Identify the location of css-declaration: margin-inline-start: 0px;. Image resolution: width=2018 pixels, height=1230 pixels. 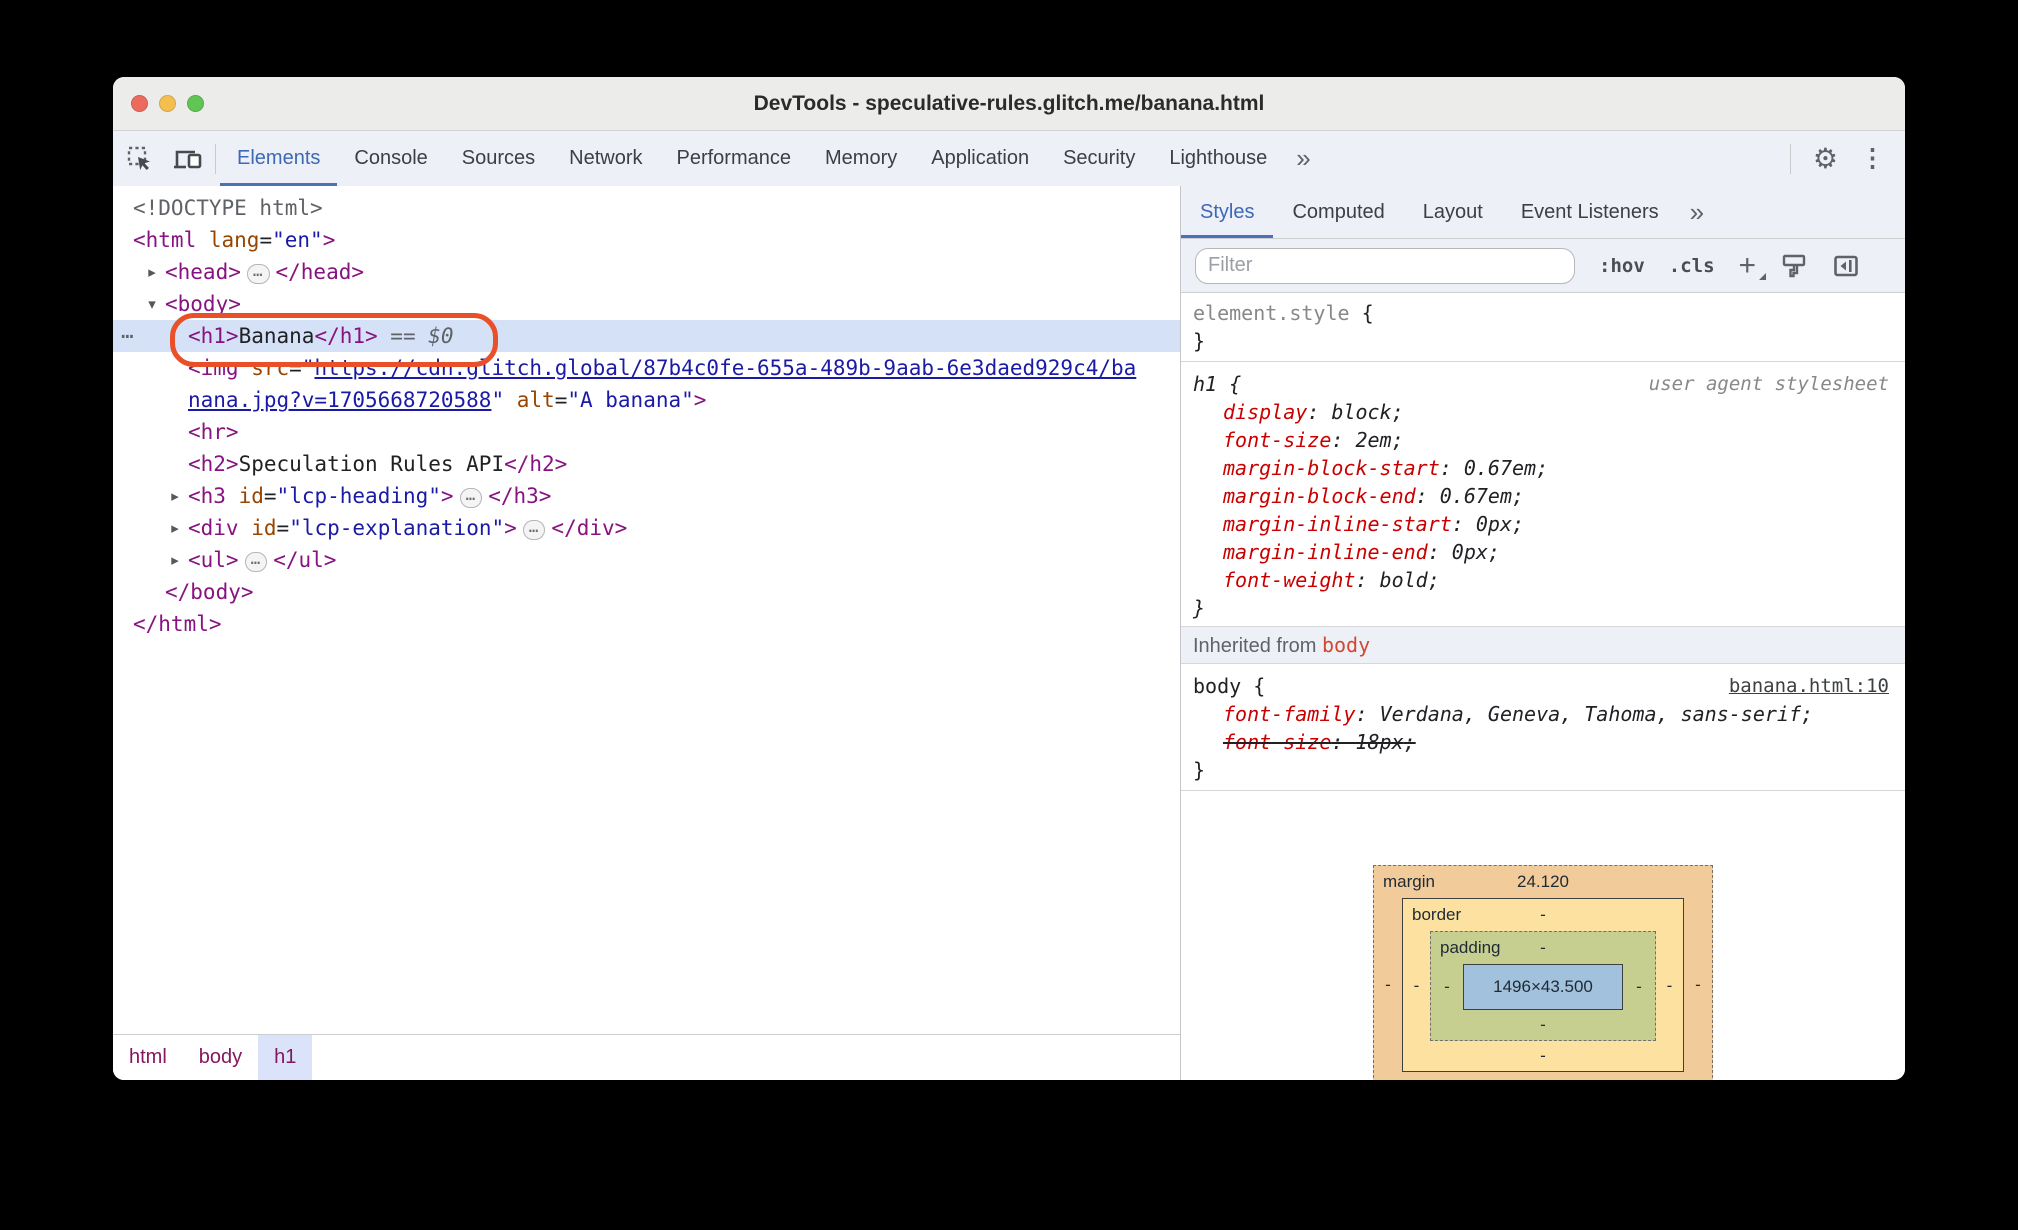
(1543, 524).